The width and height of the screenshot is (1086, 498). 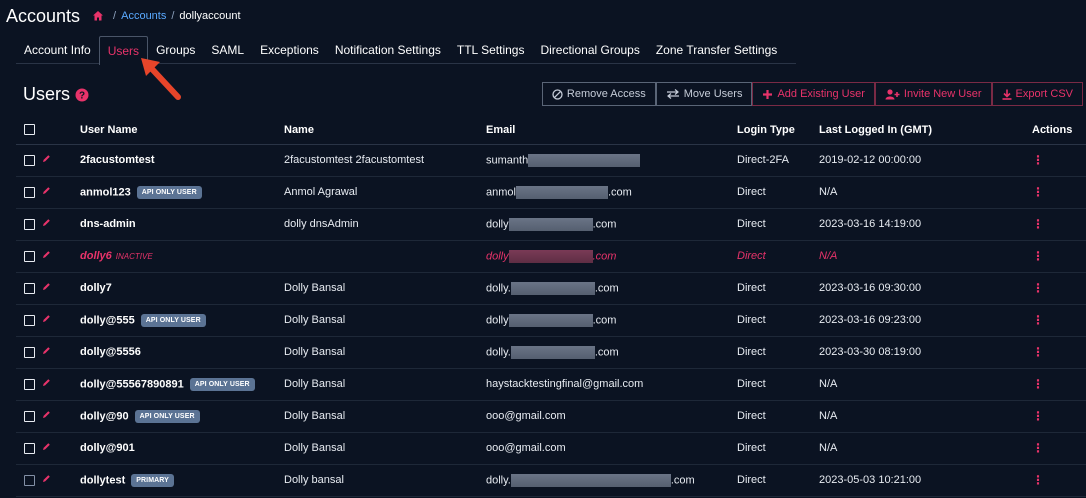 What do you see at coordinates (813, 94) in the screenshot?
I see `add-existing-user-button: Add Existing User` at bounding box center [813, 94].